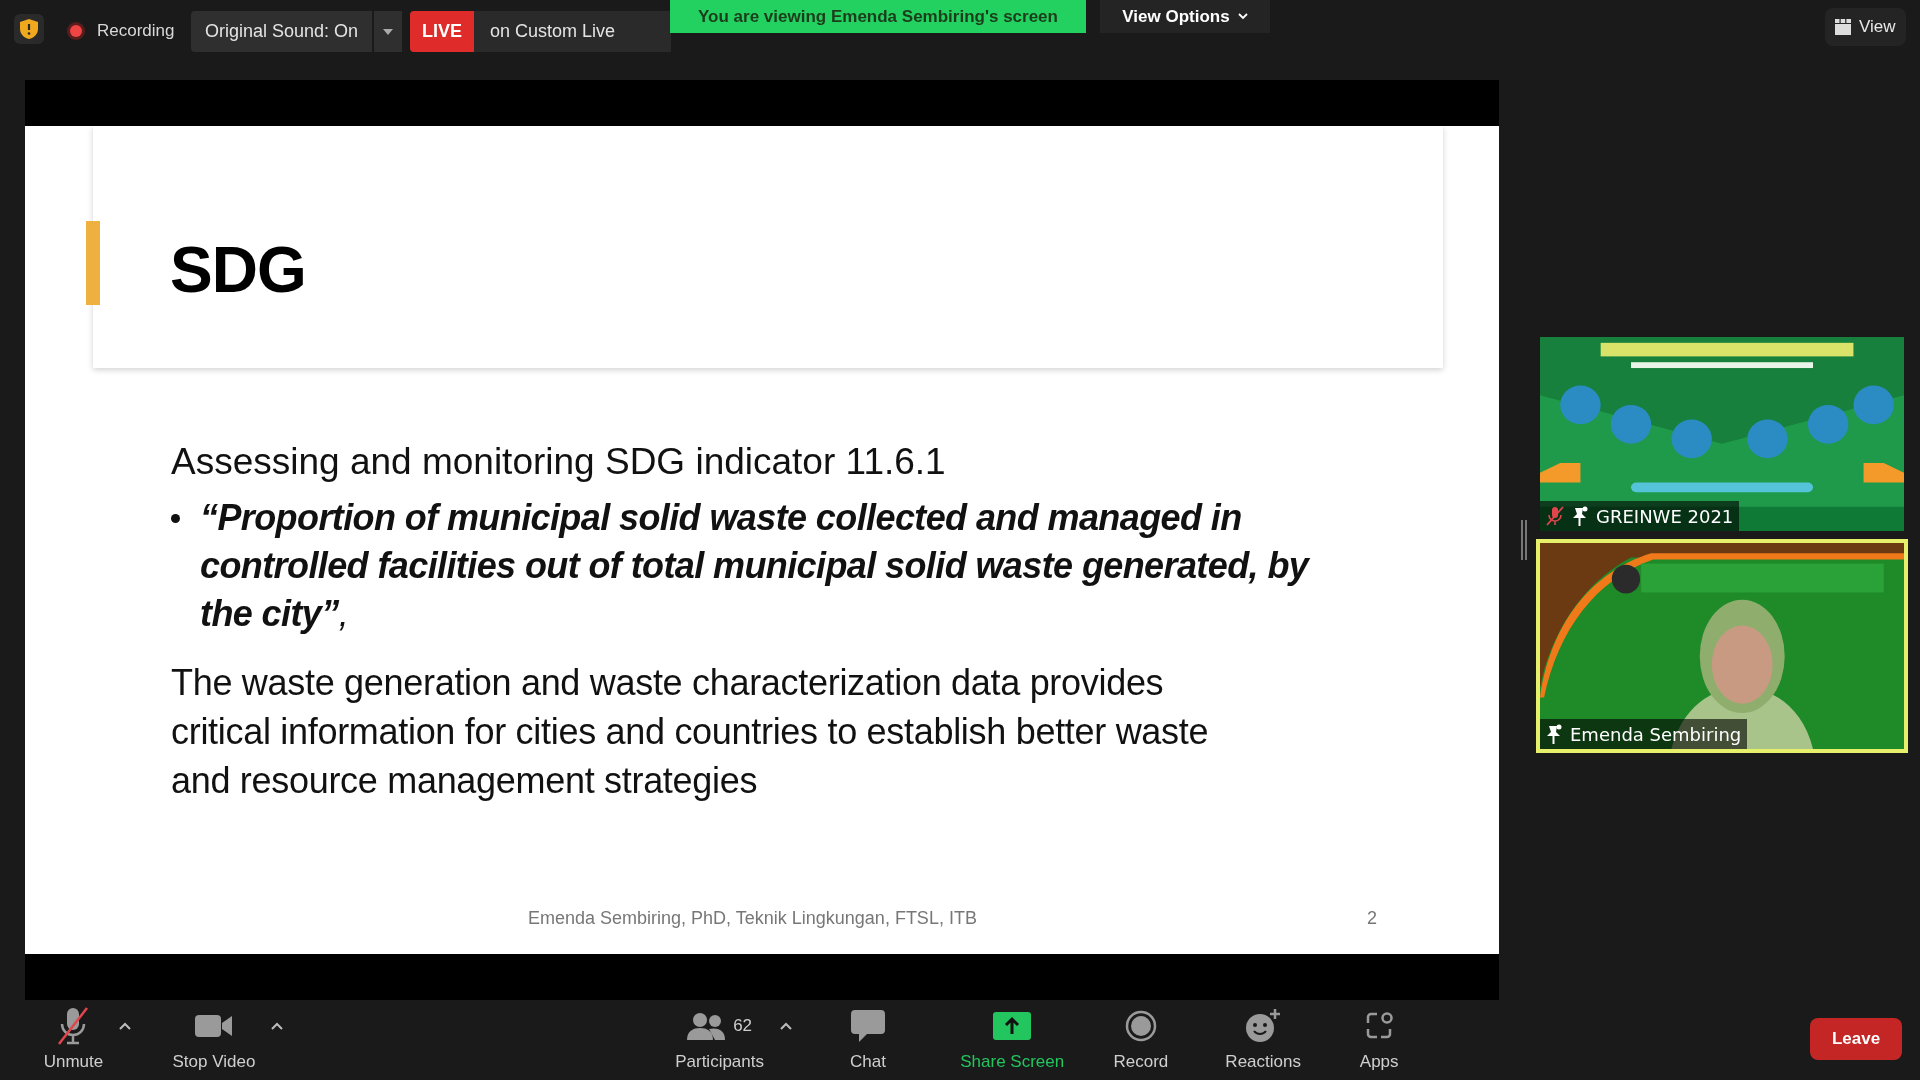  I want to click on apps-button: Apps, so click(1379, 1040).